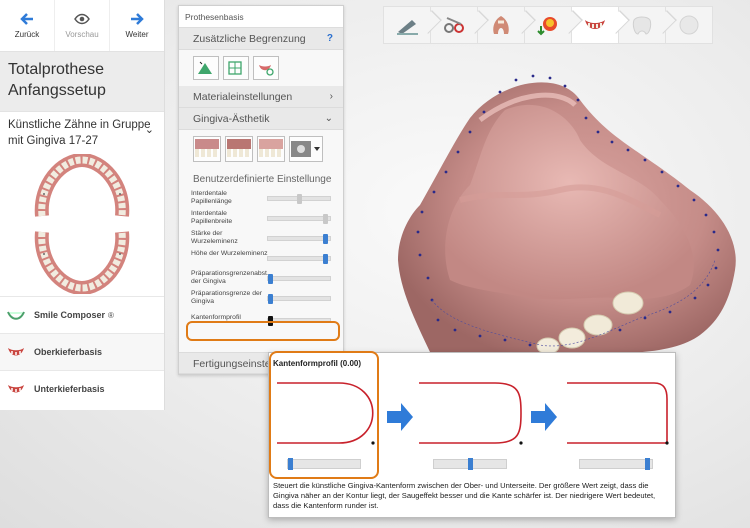 Image resolution: width=750 pixels, height=528 pixels. I want to click on tools-icon, so click(454, 25).